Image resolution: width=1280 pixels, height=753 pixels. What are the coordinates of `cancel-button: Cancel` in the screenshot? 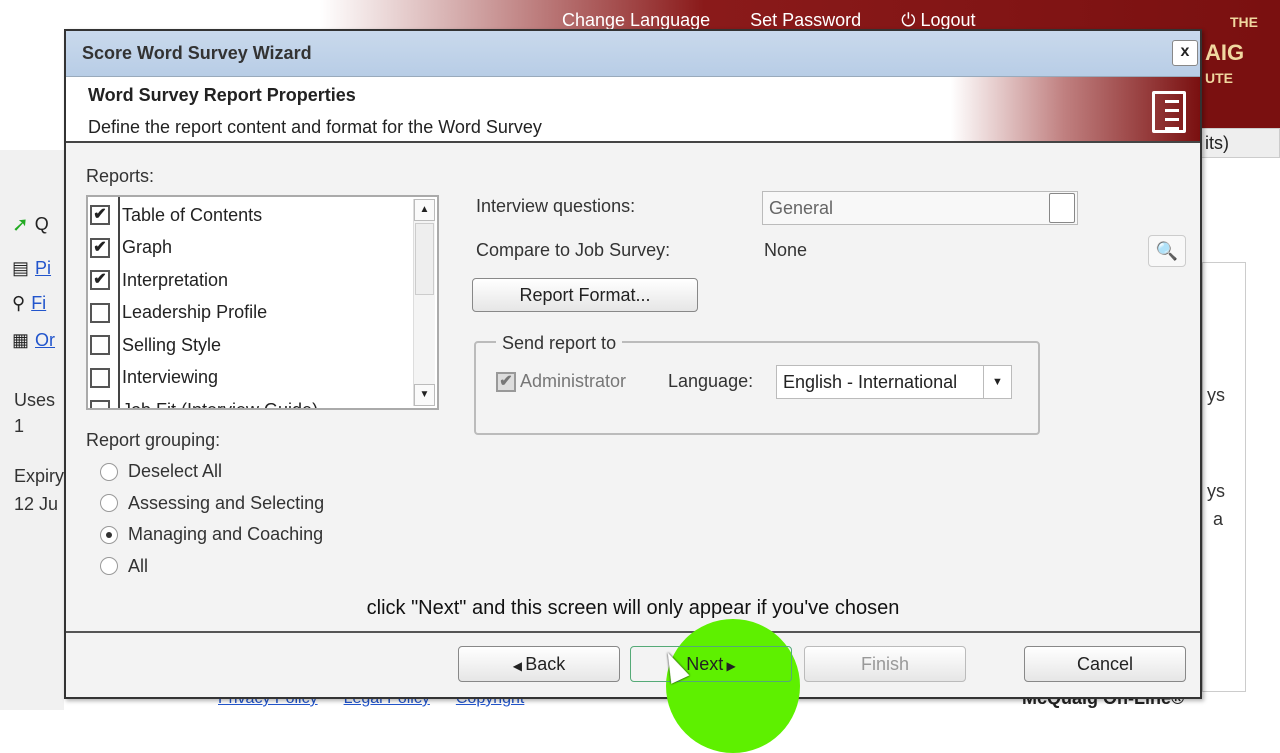 It's located at (1105, 664).